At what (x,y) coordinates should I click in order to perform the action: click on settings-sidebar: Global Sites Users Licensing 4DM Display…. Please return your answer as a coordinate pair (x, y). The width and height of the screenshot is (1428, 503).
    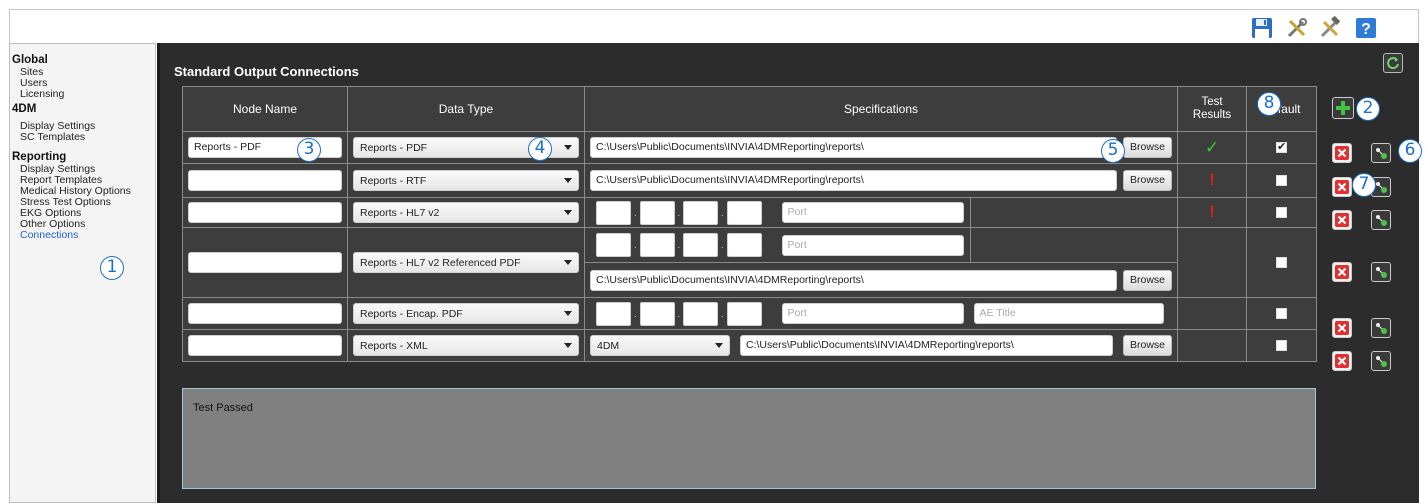
    Looking at the image, I should click on (82, 273).